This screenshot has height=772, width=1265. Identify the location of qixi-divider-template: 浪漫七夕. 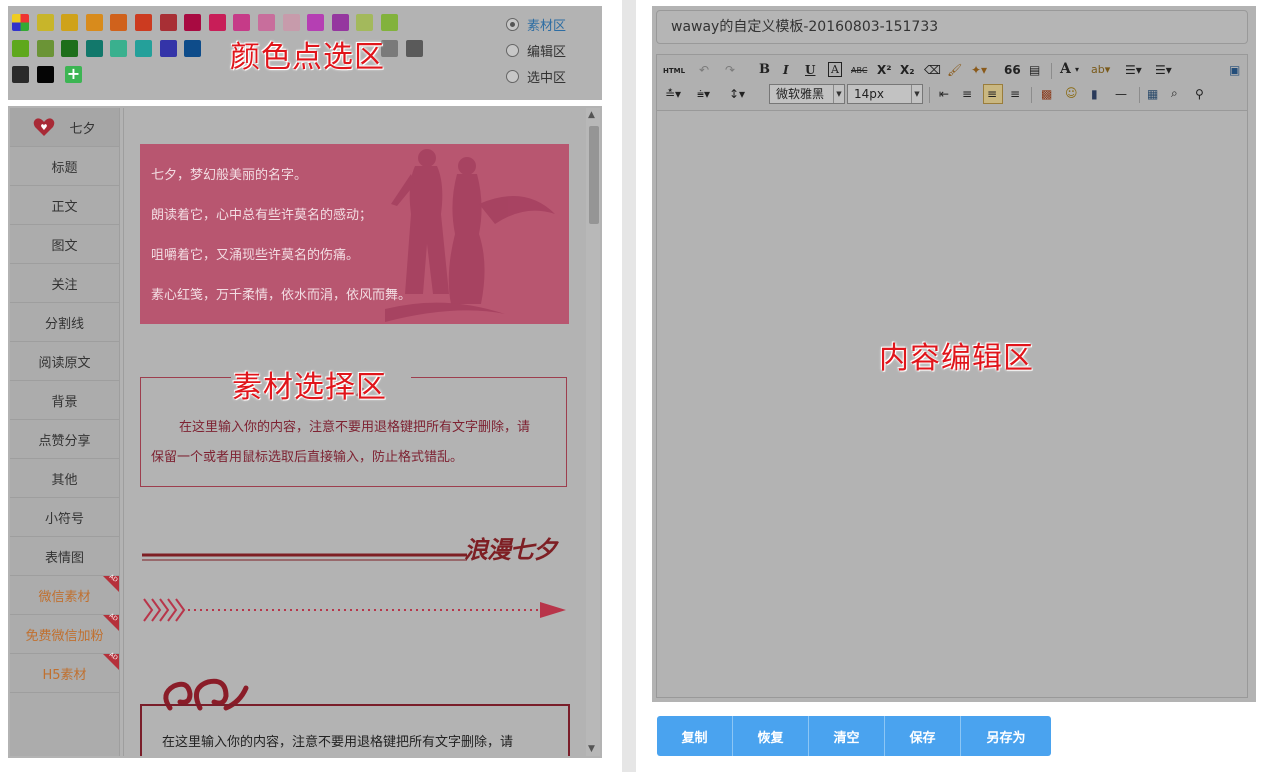
(357, 544).